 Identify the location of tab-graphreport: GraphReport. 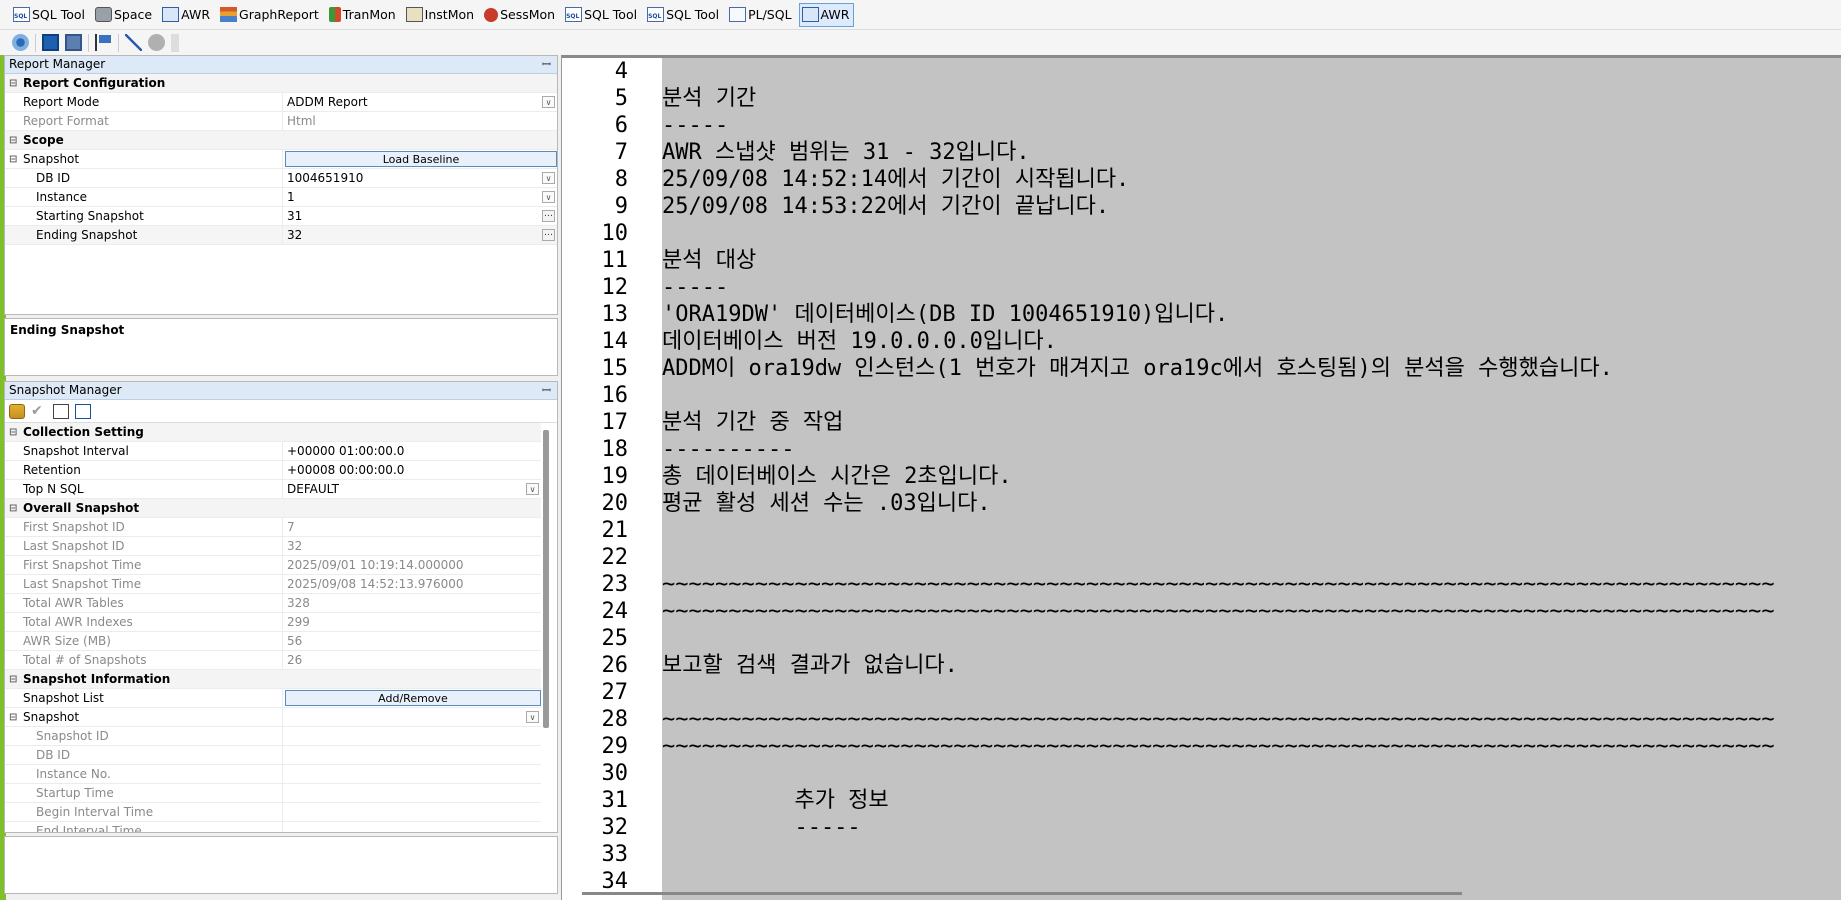
(270, 15).